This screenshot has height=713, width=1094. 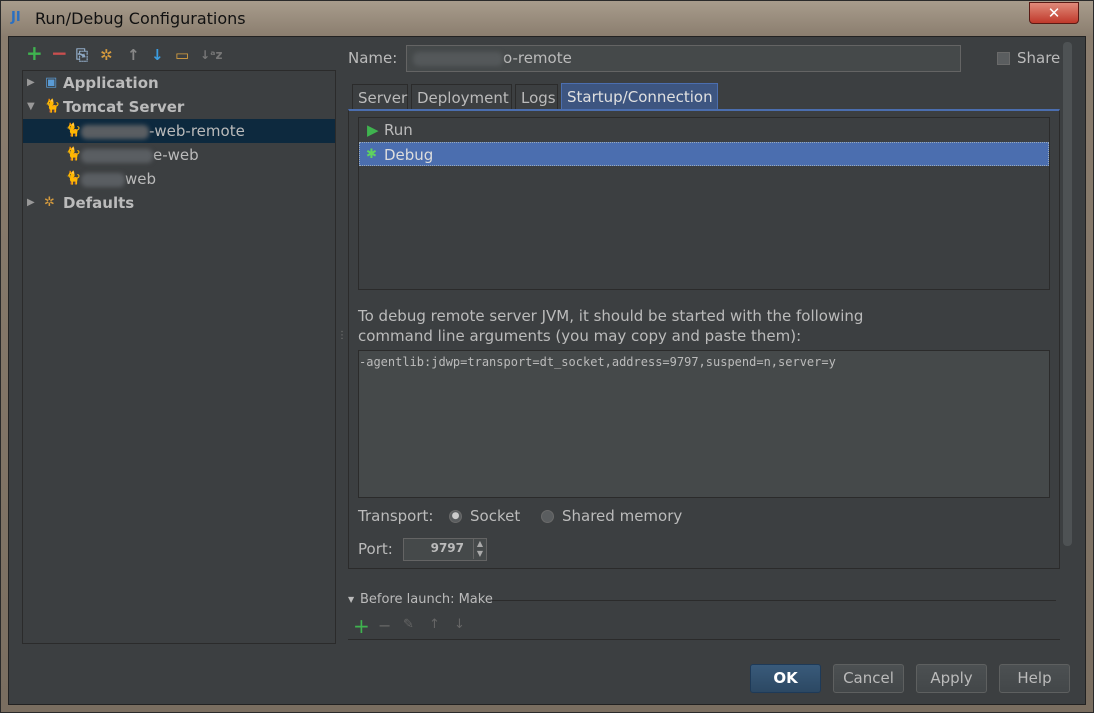 I want to click on tab-logs: Logs, so click(x=536, y=97).